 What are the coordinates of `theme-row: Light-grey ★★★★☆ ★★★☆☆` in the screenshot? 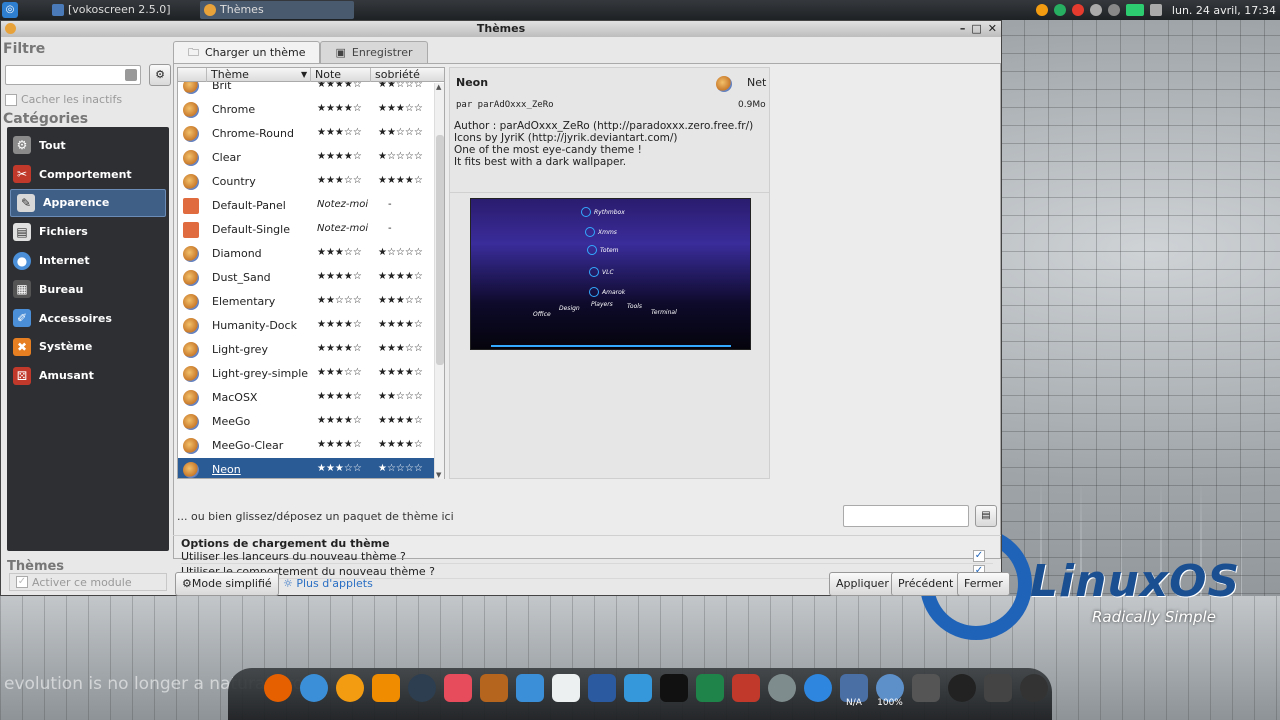 It's located at (306, 350).